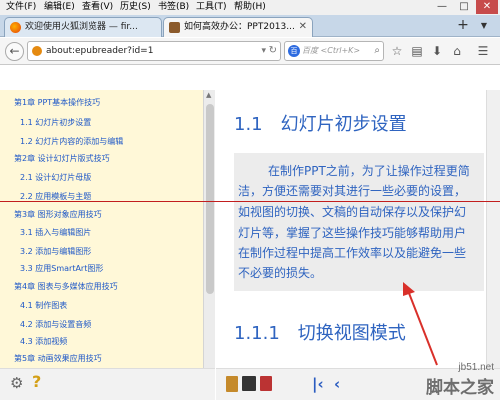 The height and width of the screenshot is (400, 500). What do you see at coordinates (369, 171) in the screenshot?
I see `paragraph-line: 在制作PPT之前，为了让操作过程更简` at bounding box center [369, 171].